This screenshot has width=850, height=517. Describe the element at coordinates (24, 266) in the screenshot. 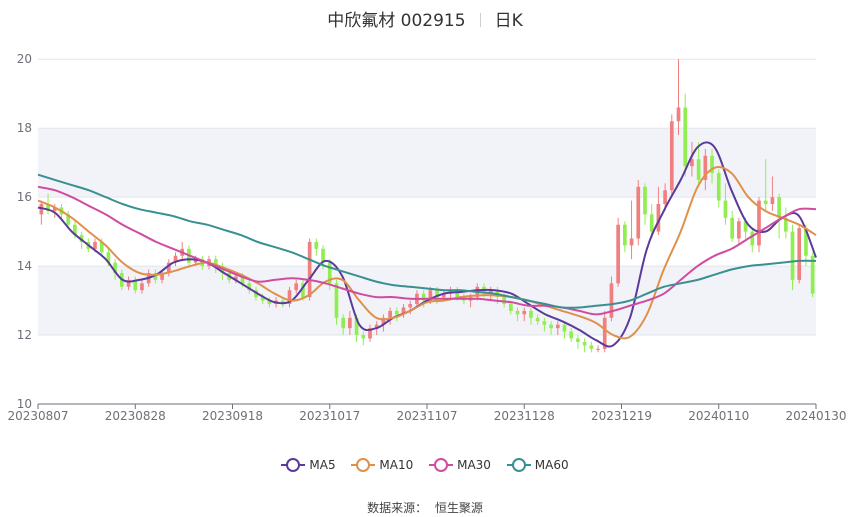

I see `y-tick-label: 14` at that location.